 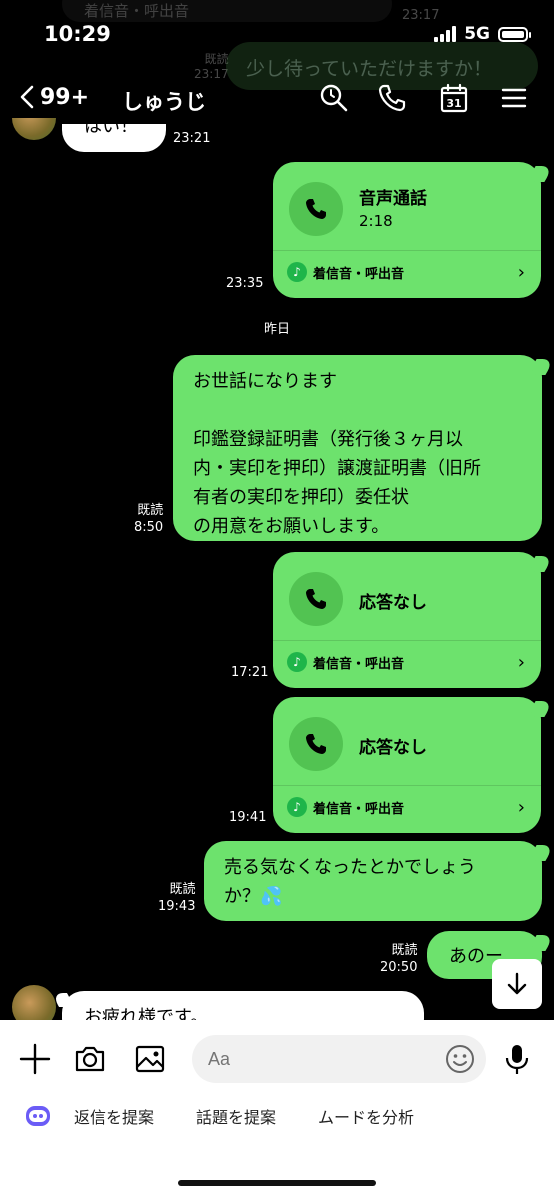 What do you see at coordinates (27, 97) in the screenshot?
I see `chevron-left-icon` at bounding box center [27, 97].